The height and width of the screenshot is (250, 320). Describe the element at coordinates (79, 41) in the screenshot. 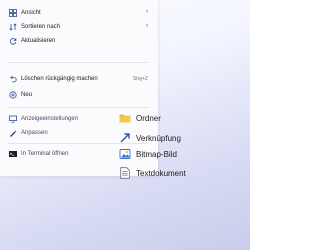

I see `menu-item-refresh: Aktualisieren` at that location.